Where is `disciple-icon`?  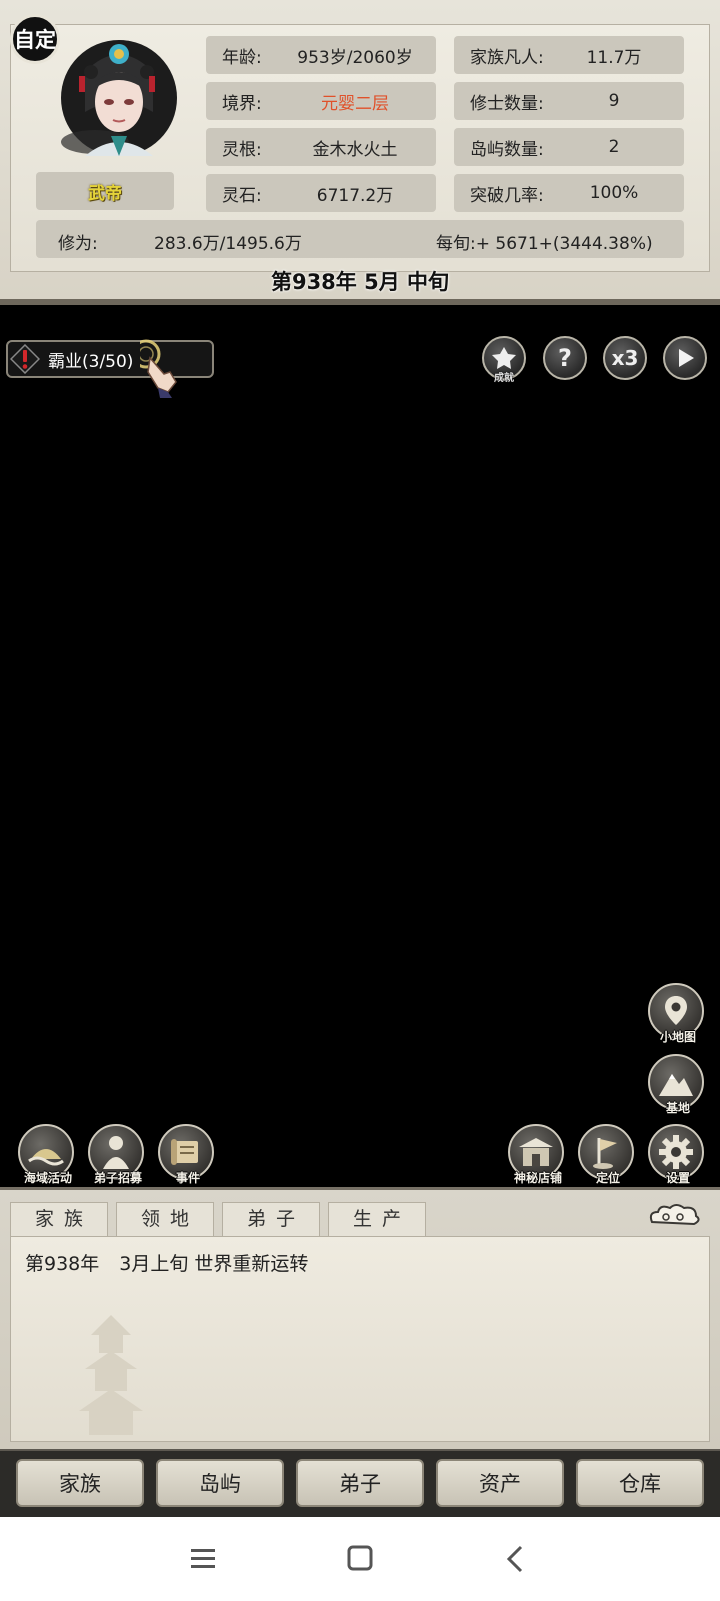 disciple-icon is located at coordinates (116, 1152).